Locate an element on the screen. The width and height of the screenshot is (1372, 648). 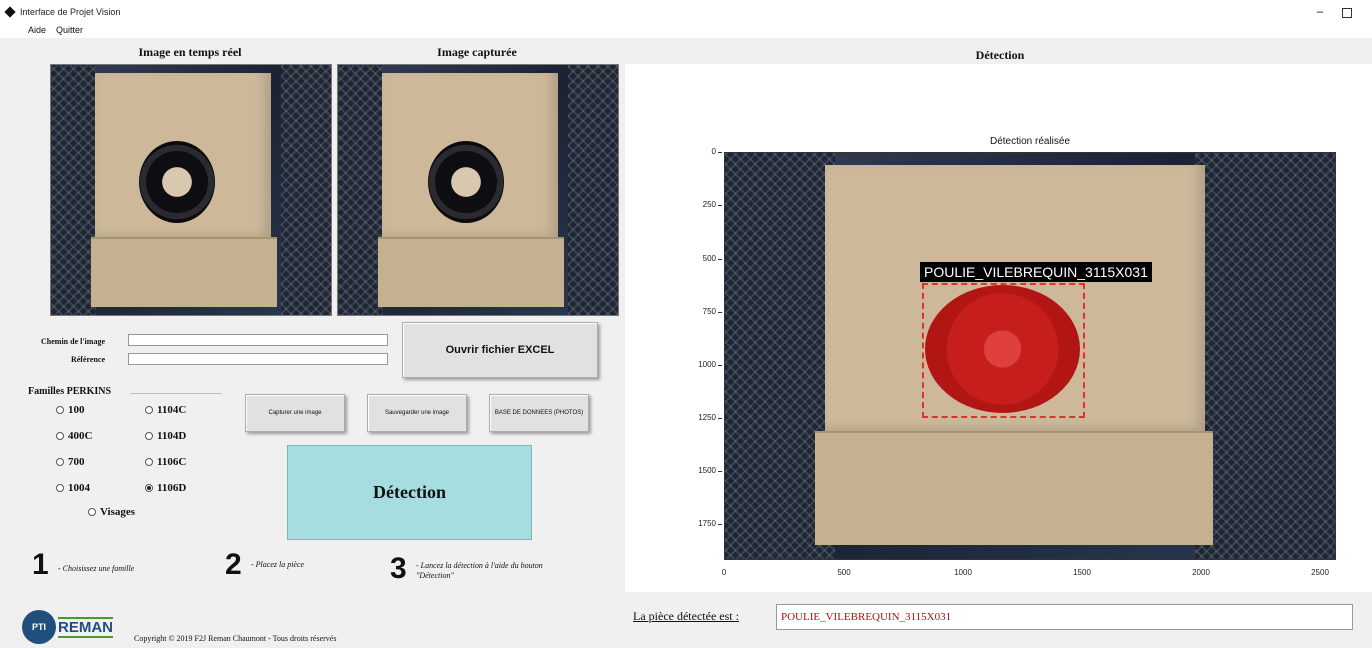
captured-image-view is located at coordinates (478, 190).